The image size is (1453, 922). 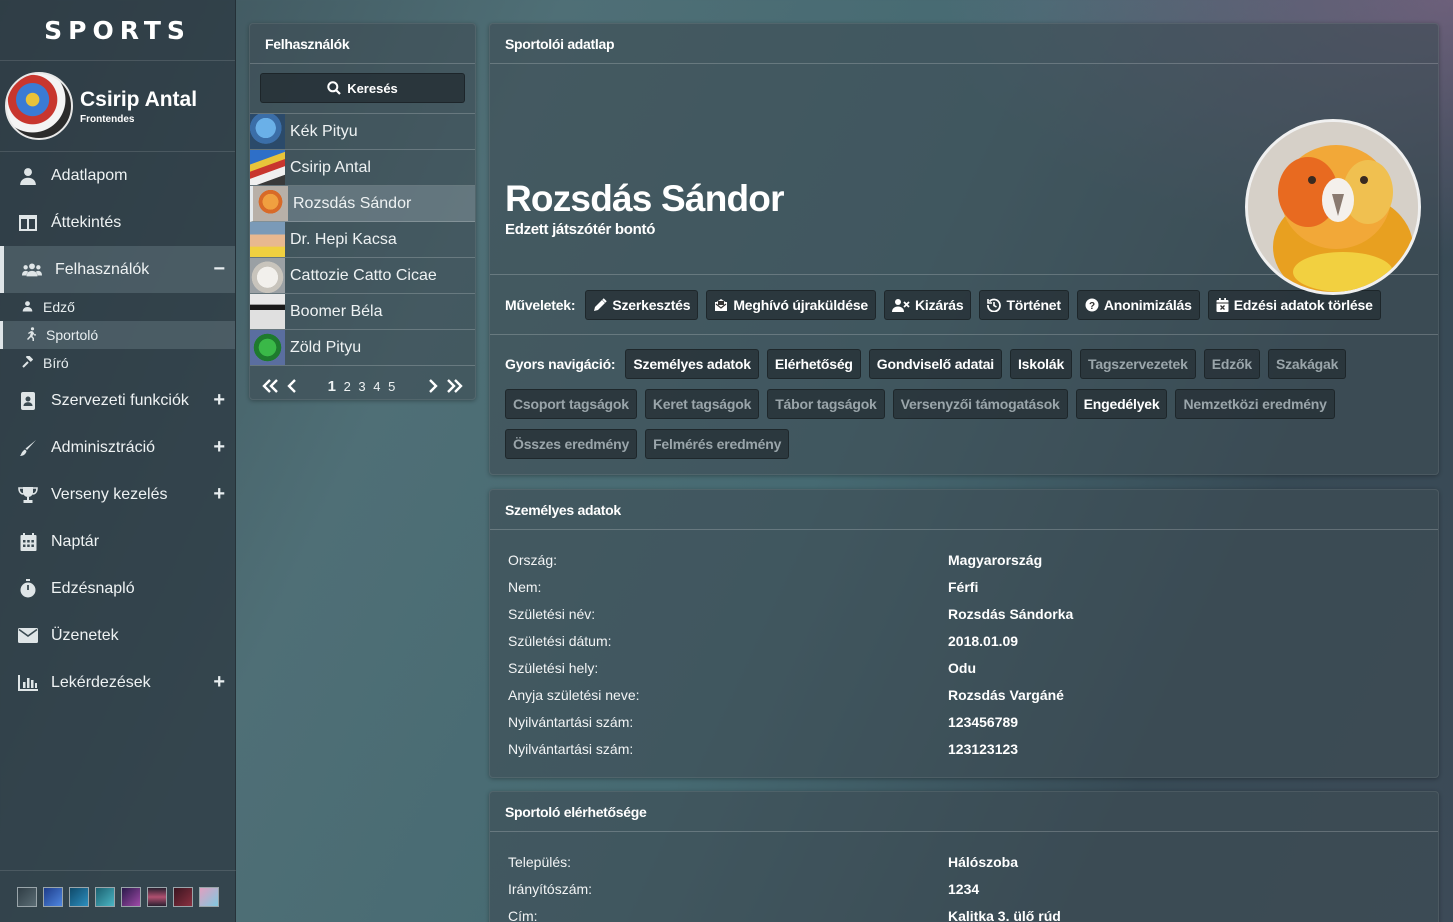 I want to click on nav-item-adatlapom: Adatlapom, so click(x=117, y=175).